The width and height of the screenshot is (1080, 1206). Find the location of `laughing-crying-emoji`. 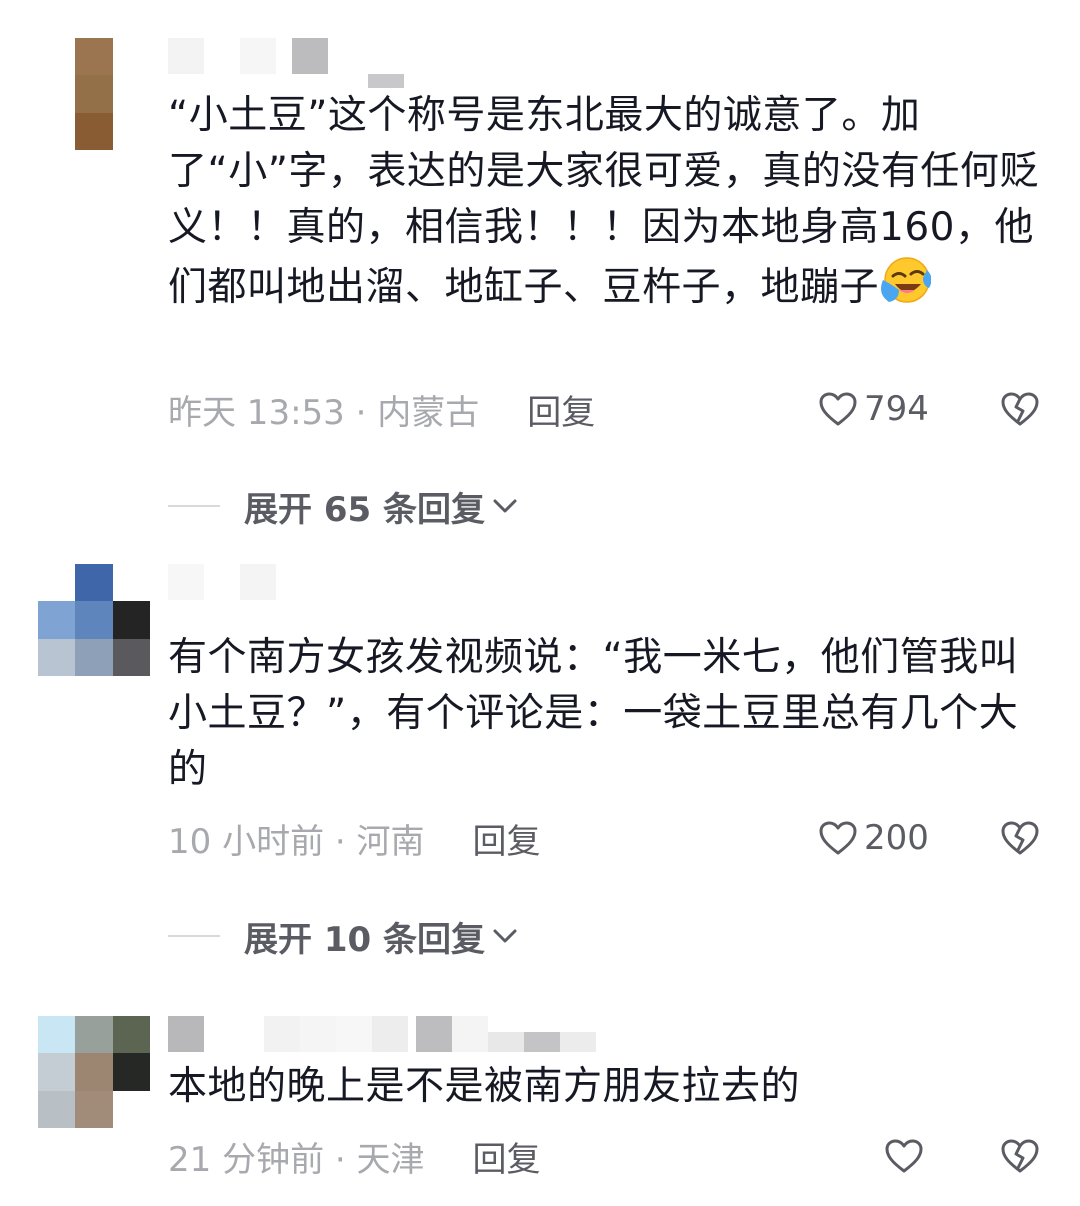

laughing-crying-emoji is located at coordinates (906, 280).